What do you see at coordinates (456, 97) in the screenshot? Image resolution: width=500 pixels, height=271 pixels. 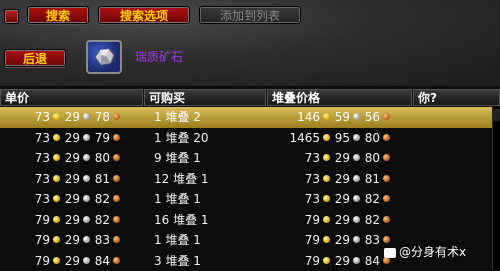 I see `column-header-you: 你?` at bounding box center [456, 97].